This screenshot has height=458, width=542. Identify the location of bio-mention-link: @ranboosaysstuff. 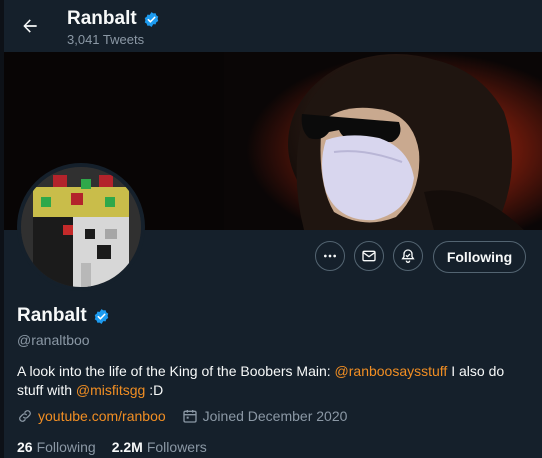
(391, 371).